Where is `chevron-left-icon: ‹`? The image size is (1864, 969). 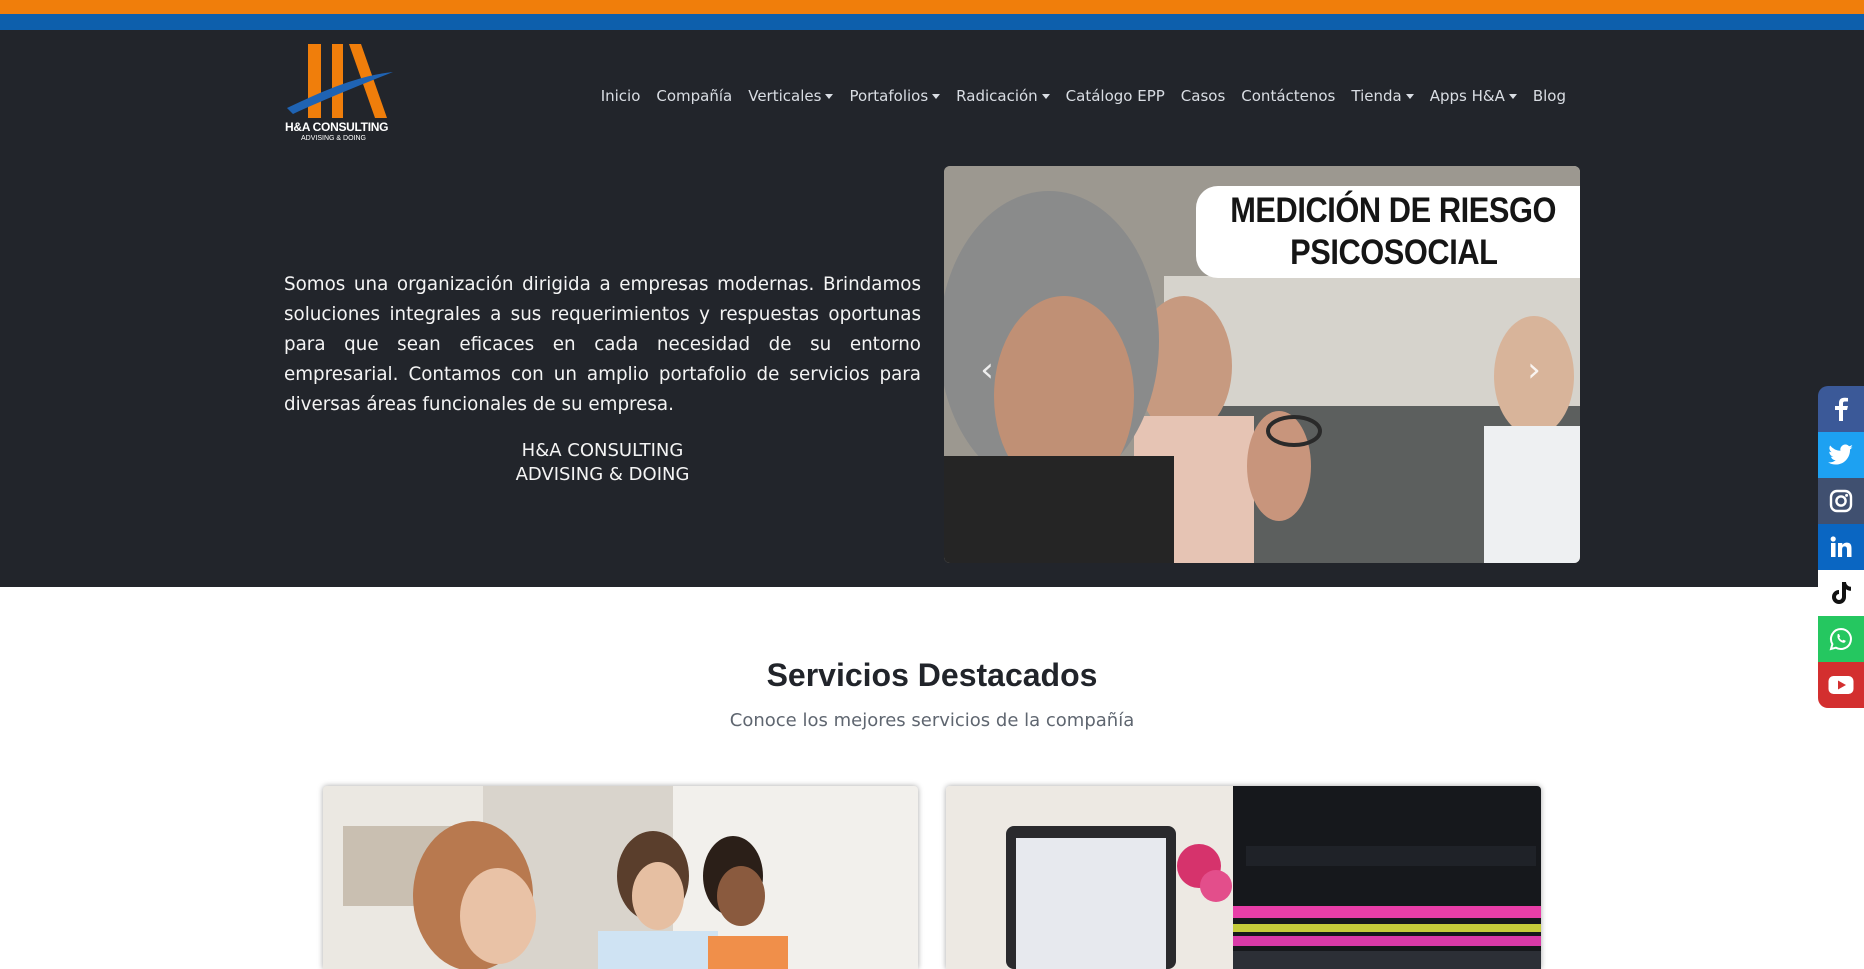
chevron-left-icon: ‹ is located at coordinates (987, 370).